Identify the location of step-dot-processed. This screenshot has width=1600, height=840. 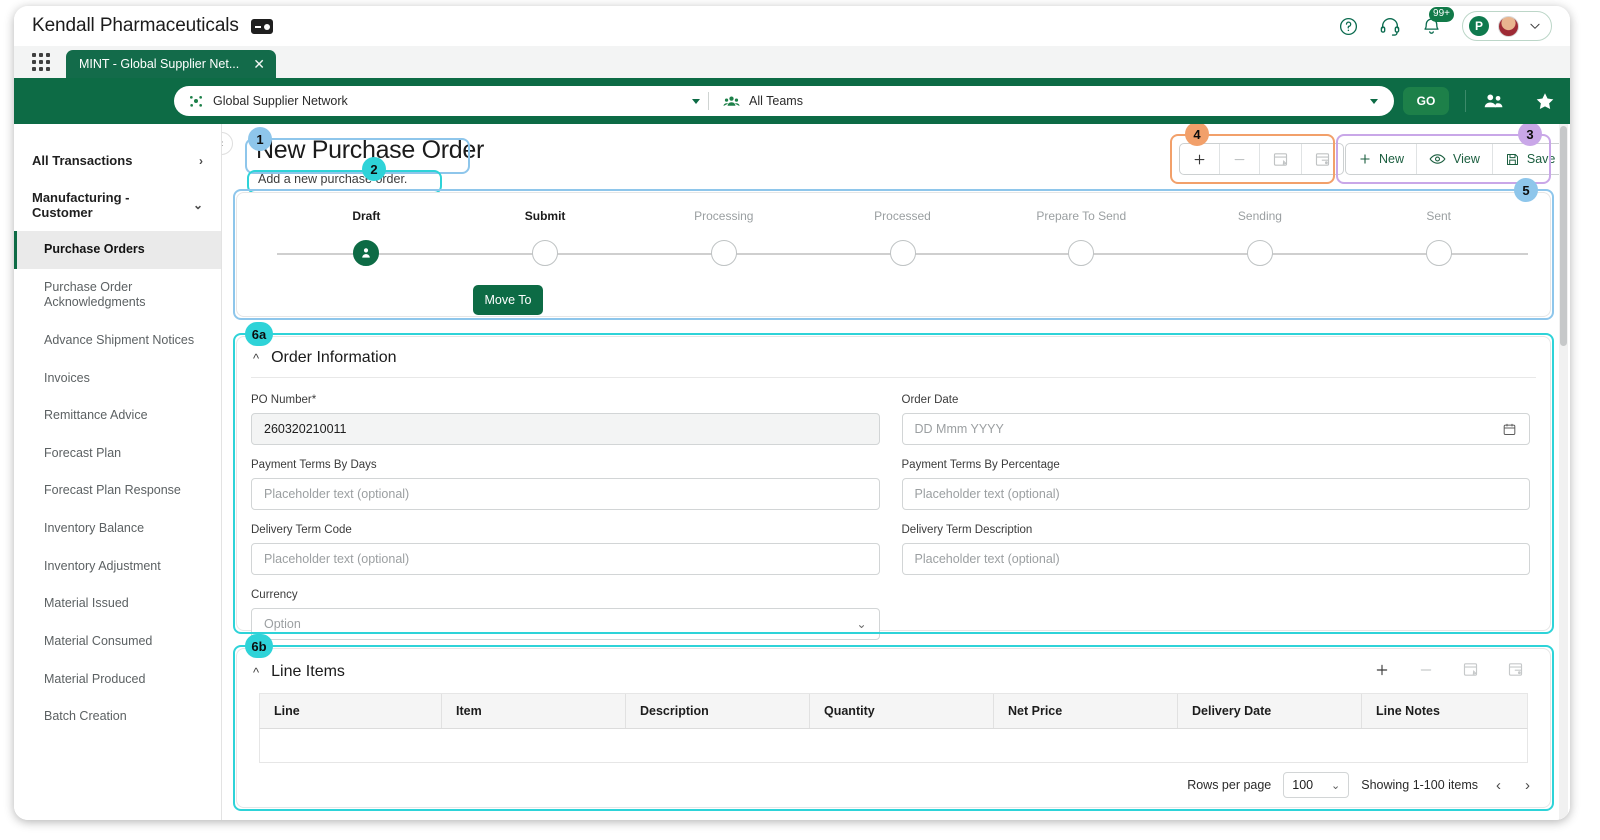
(902, 253).